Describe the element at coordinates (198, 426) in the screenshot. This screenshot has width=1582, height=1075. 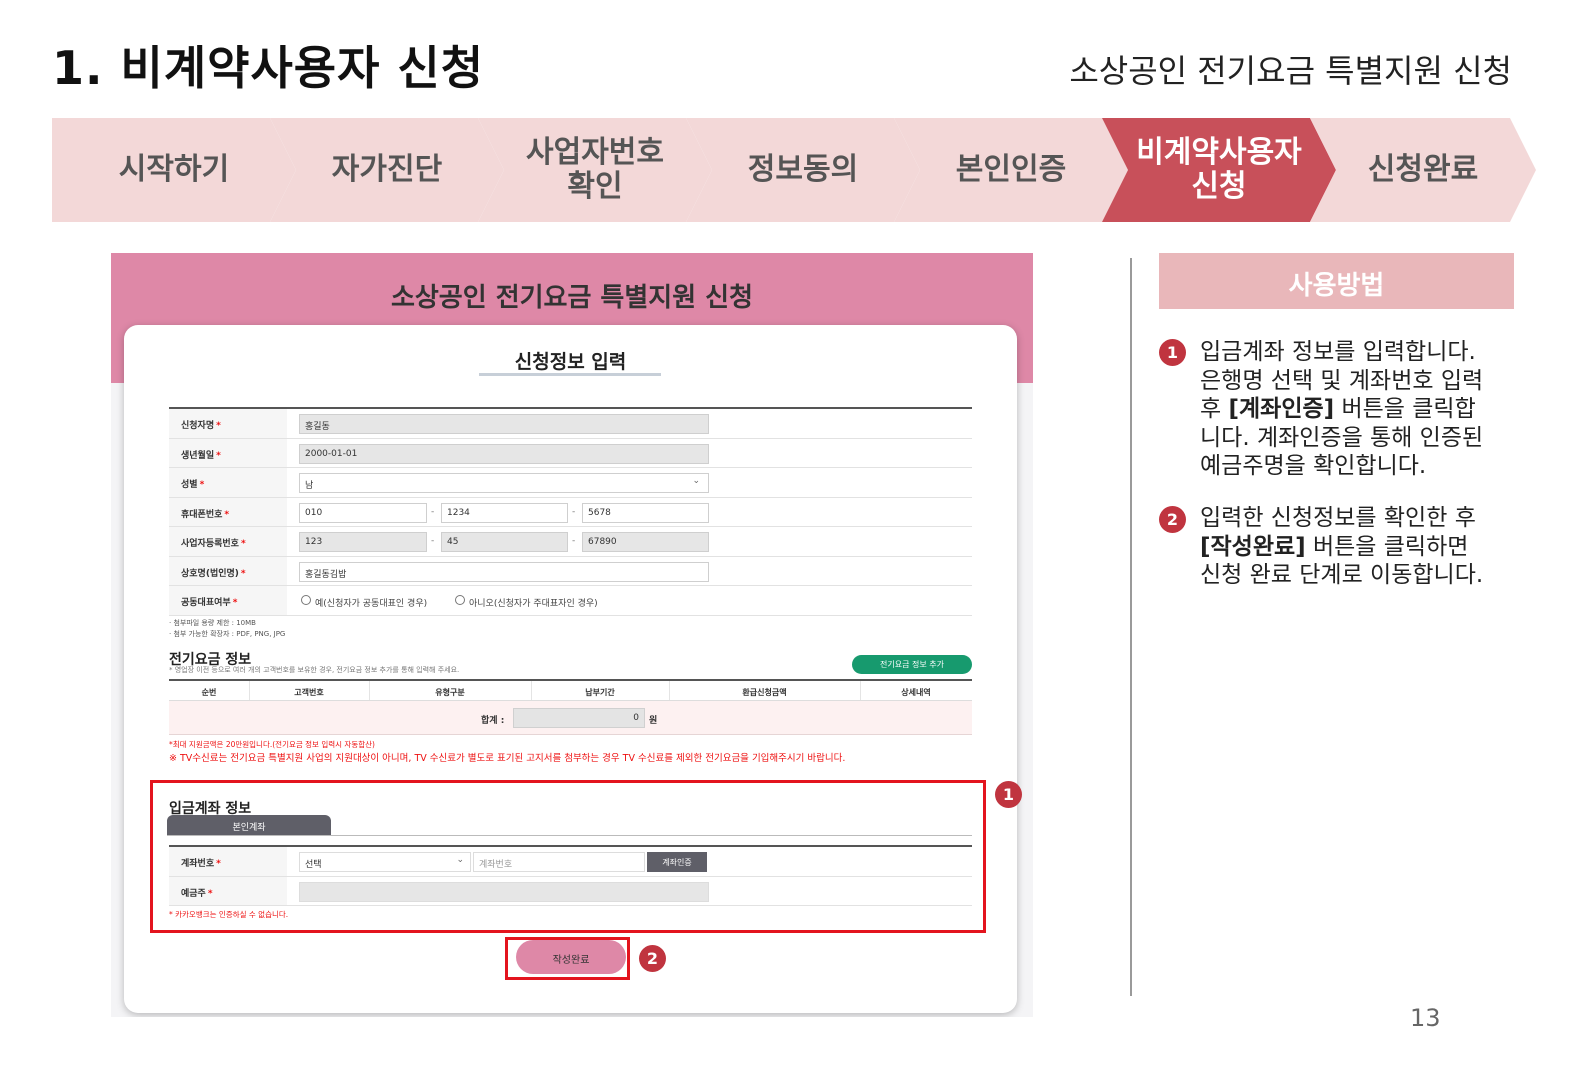
I see `applicant-name-label: 신청자명` at that location.